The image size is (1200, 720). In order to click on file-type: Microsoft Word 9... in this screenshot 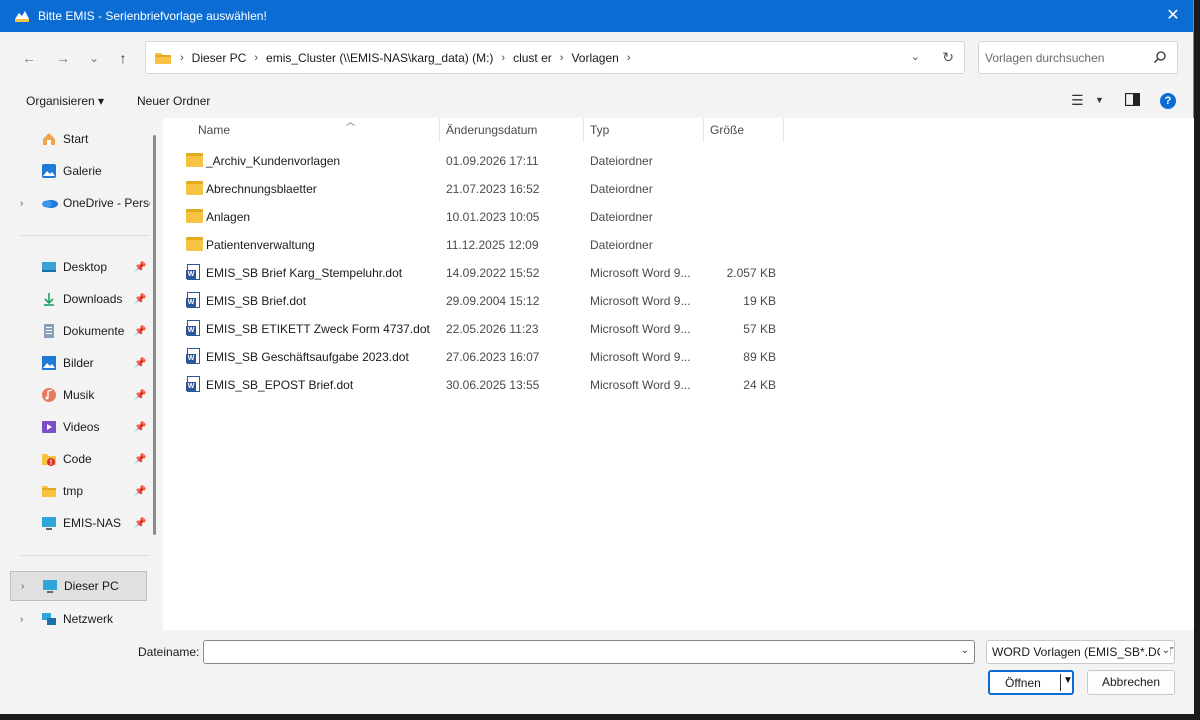, I will do `click(640, 301)`.